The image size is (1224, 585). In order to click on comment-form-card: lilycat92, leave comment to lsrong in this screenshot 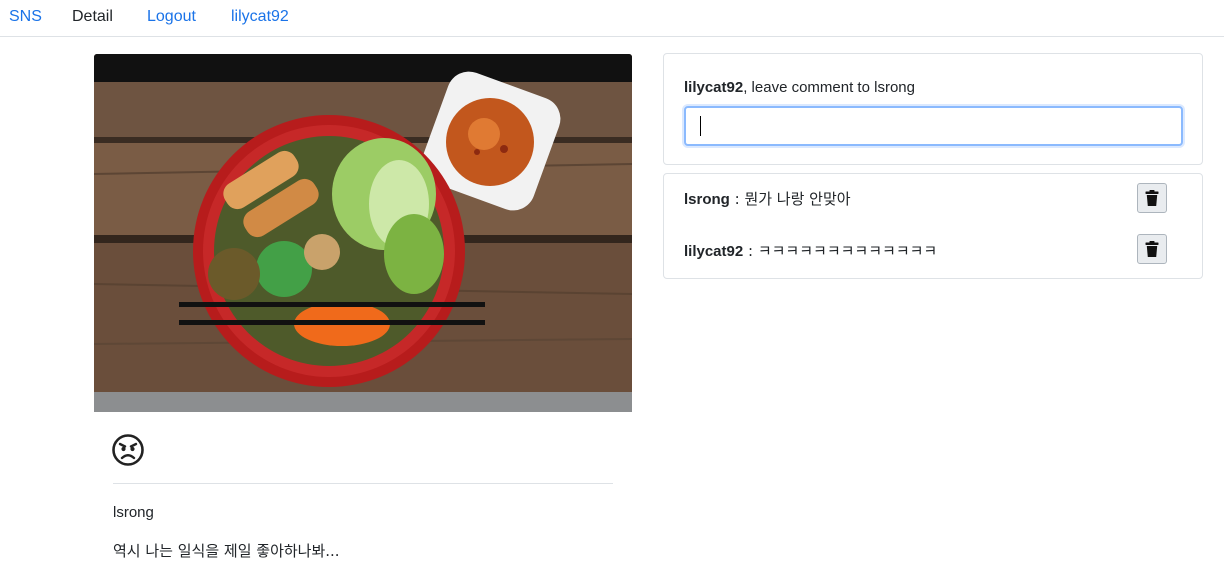, I will do `click(933, 109)`.